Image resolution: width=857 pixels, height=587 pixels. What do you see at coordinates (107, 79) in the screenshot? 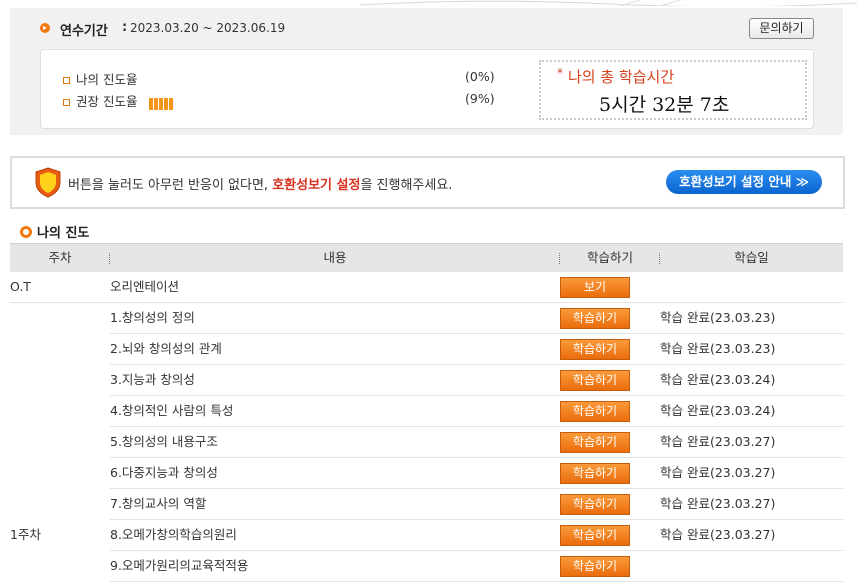
I see `my-progress-label: 나의 진도율` at bounding box center [107, 79].